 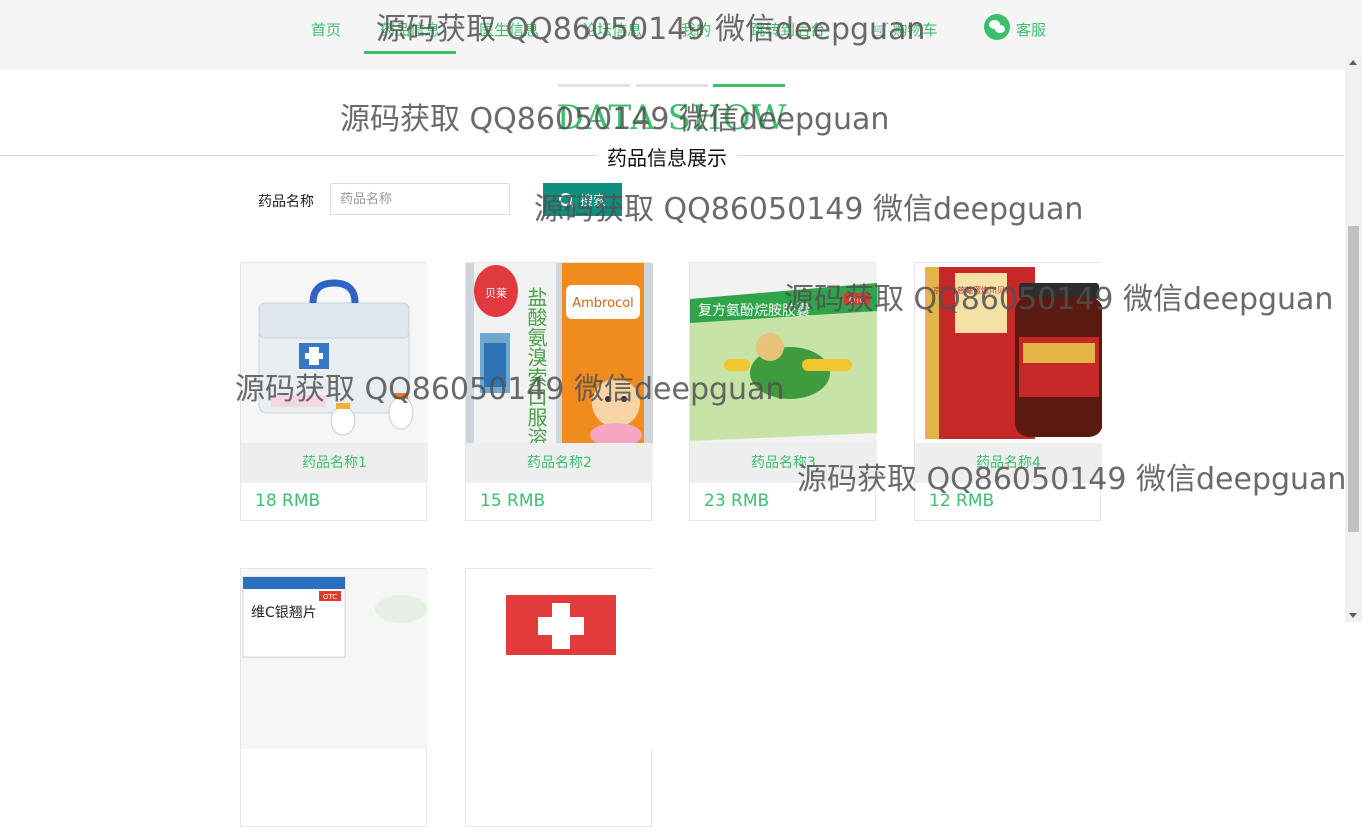 I want to click on search-button-label: 搜索, so click(x=592, y=200).